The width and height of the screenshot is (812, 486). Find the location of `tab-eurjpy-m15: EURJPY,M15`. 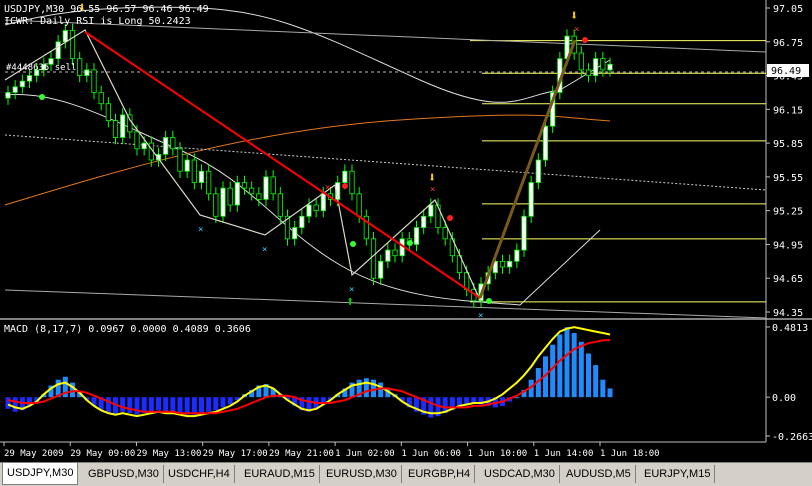

tab-eurjpy-m15: EURJPY,M15 is located at coordinates (678, 474).